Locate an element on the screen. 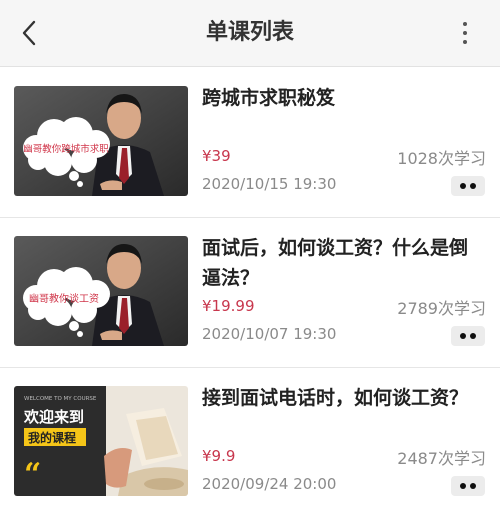 This screenshot has height=527, width=500. page-title: 单课列表 is located at coordinates (249, 32).